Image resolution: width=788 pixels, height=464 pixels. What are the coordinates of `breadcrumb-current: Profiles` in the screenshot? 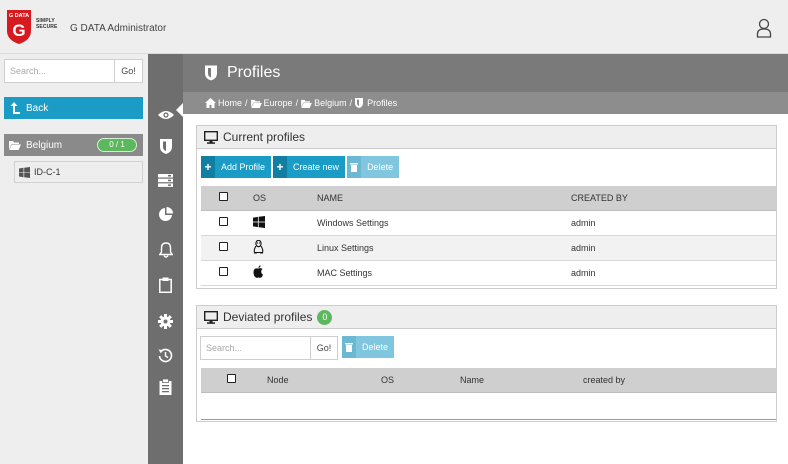 It's located at (382, 103).